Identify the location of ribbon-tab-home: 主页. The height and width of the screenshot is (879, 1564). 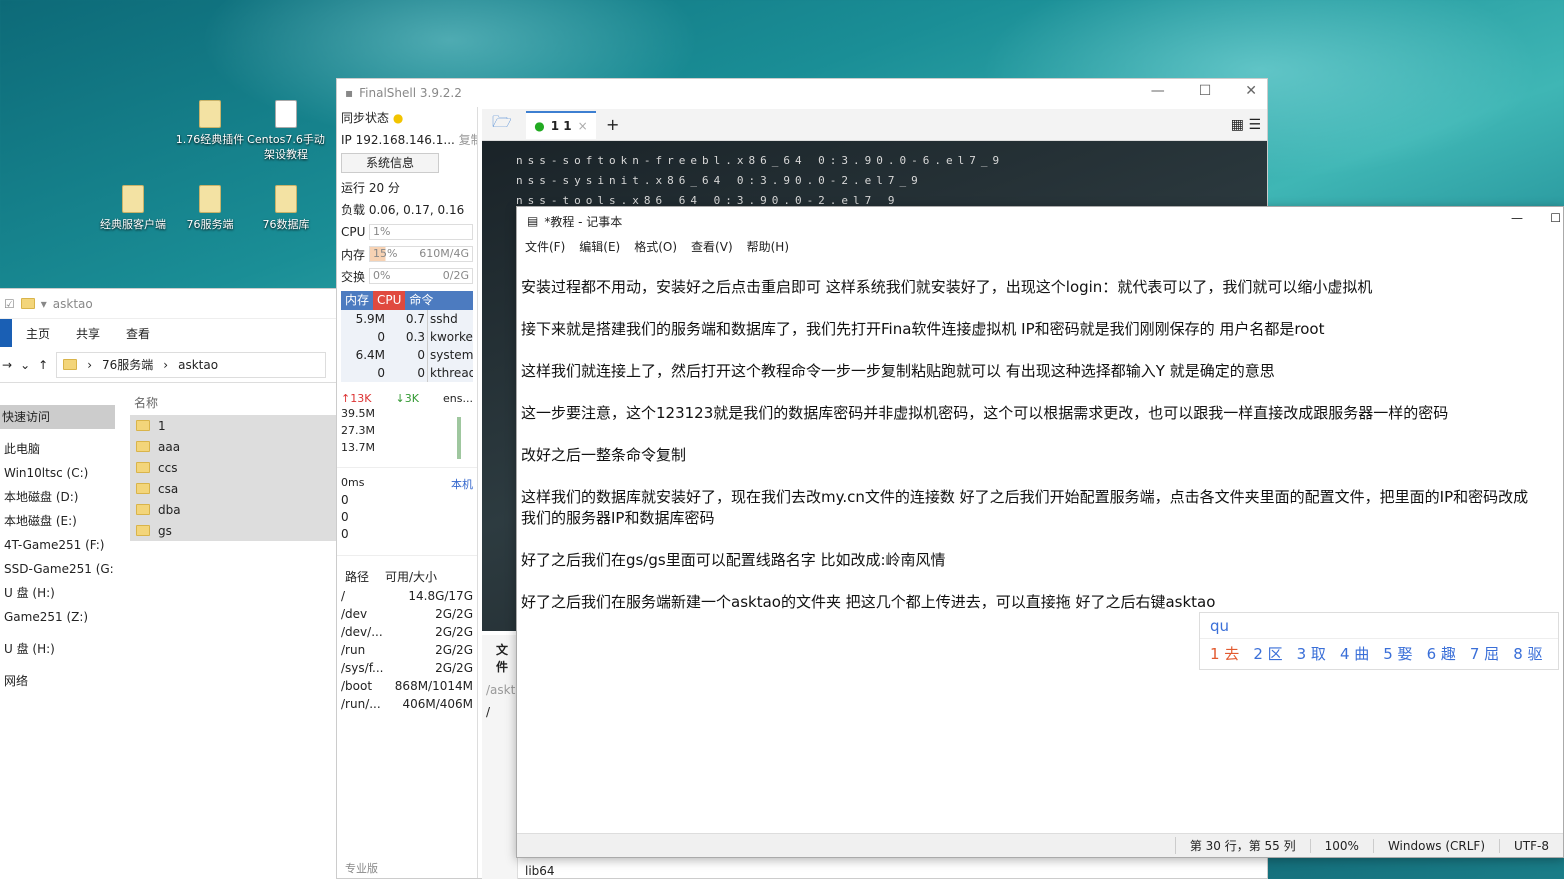
(38, 333).